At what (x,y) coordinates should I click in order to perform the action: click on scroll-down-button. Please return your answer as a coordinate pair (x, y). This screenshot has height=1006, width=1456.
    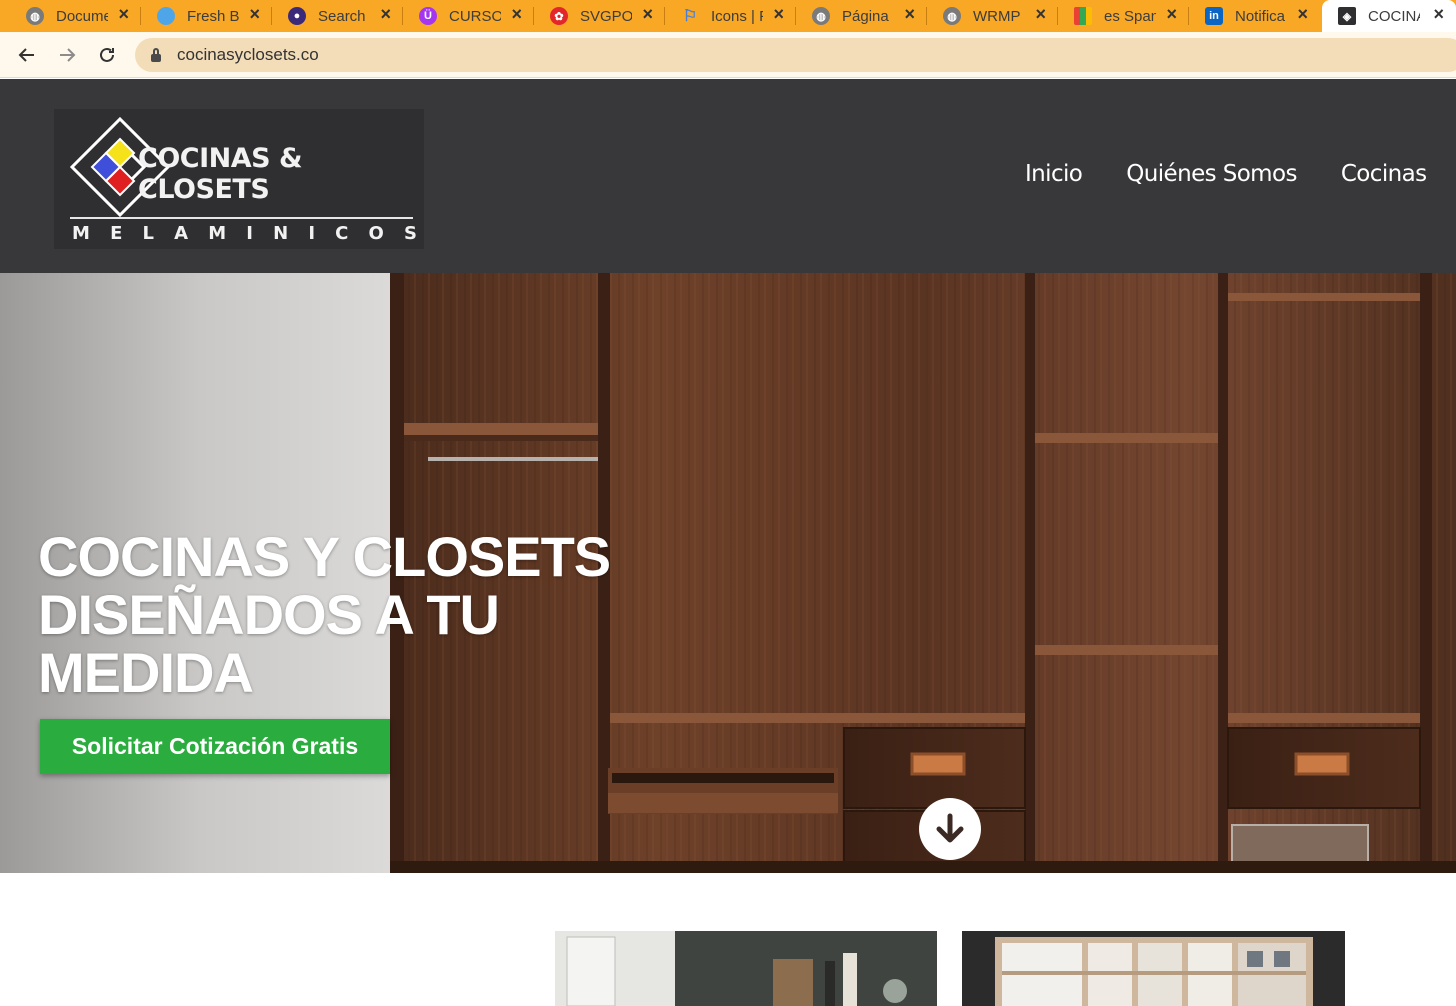
    Looking at the image, I should click on (950, 829).